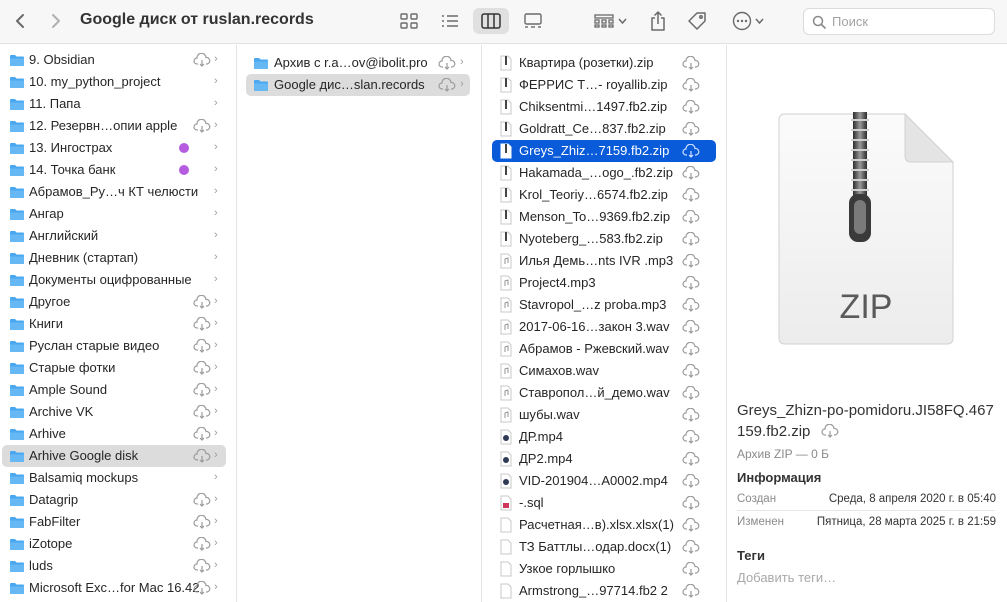 This screenshot has height=602, width=1007. I want to click on folder-item: Абрамов_Ру…ч КТ челюсти ›, so click(114, 192).